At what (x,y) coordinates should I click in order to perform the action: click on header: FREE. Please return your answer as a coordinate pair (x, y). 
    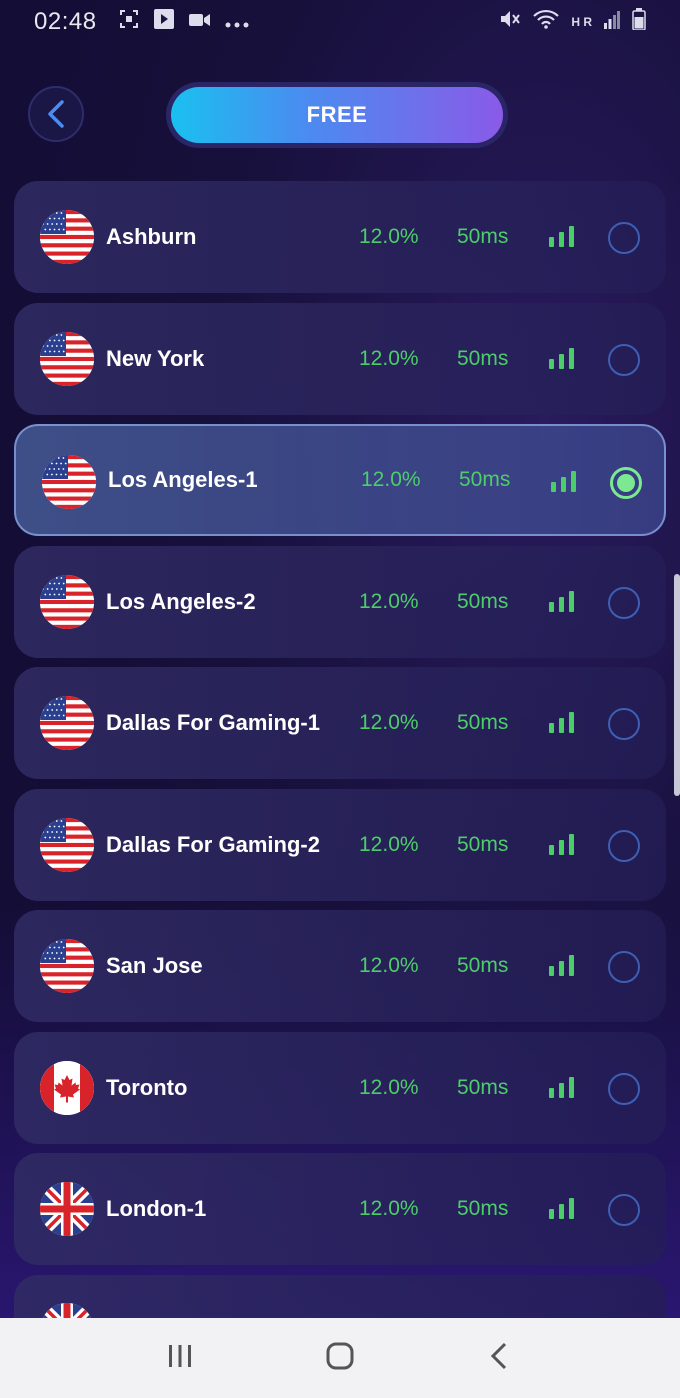
    Looking at the image, I should click on (340, 115).